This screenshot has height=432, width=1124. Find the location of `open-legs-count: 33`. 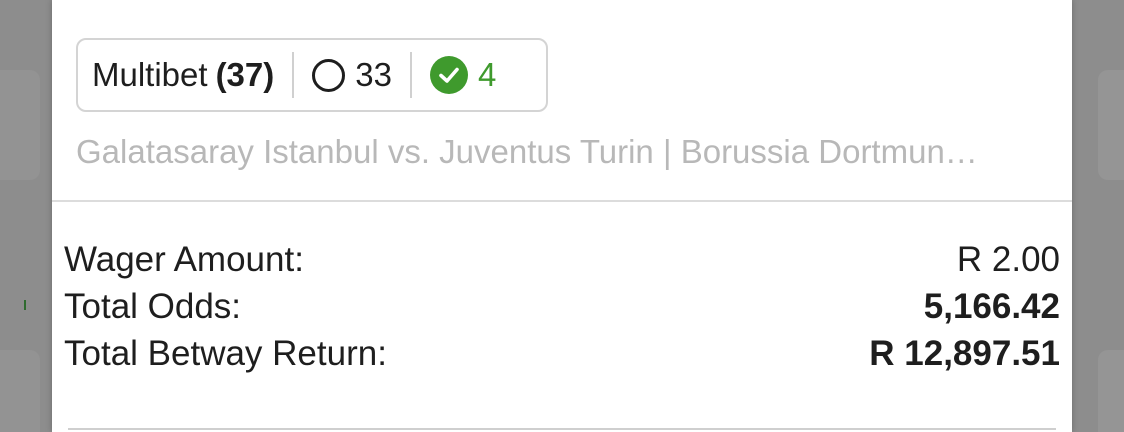

open-legs-count: 33 is located at coordinates (373, 74).